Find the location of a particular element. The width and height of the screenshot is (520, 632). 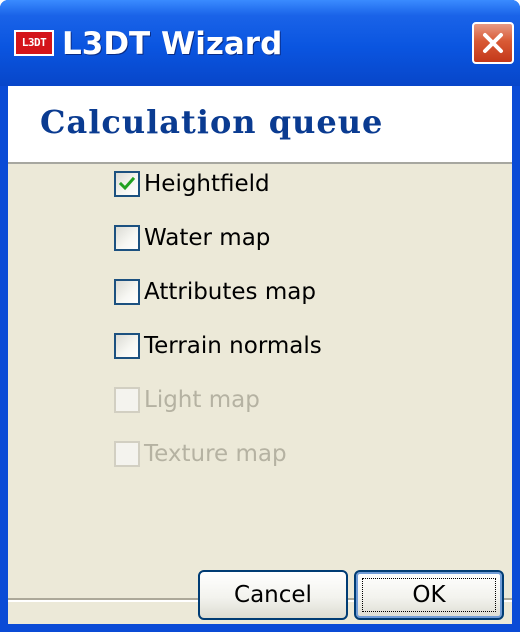

title-bar: L3DT L3DT Wizard is located at coordinates (260, 43).